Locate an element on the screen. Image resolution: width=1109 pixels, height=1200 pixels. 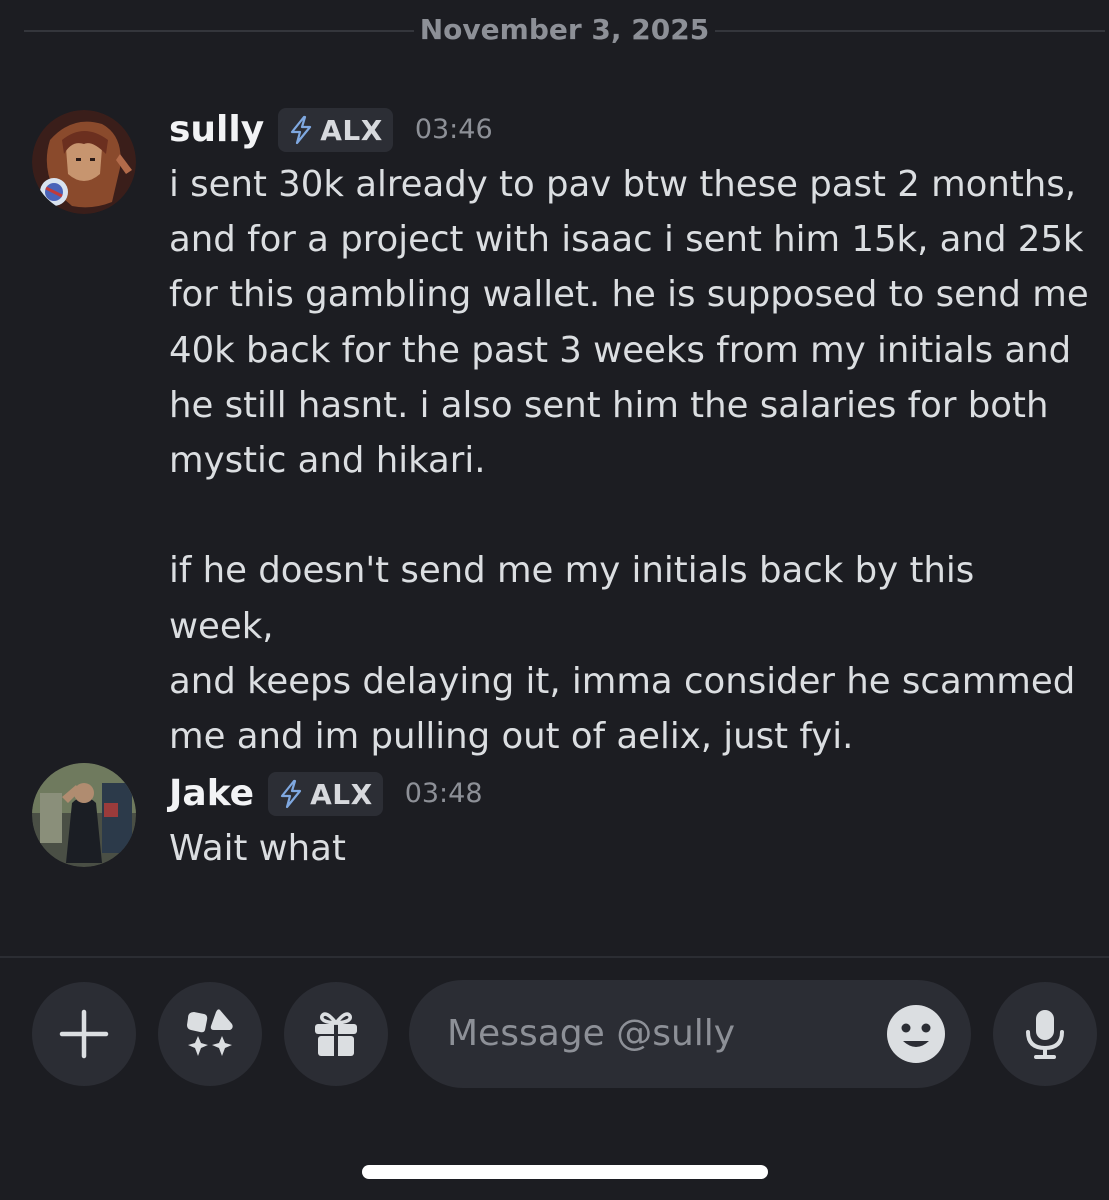
home-indicator is located at coordinates (565, 1172).